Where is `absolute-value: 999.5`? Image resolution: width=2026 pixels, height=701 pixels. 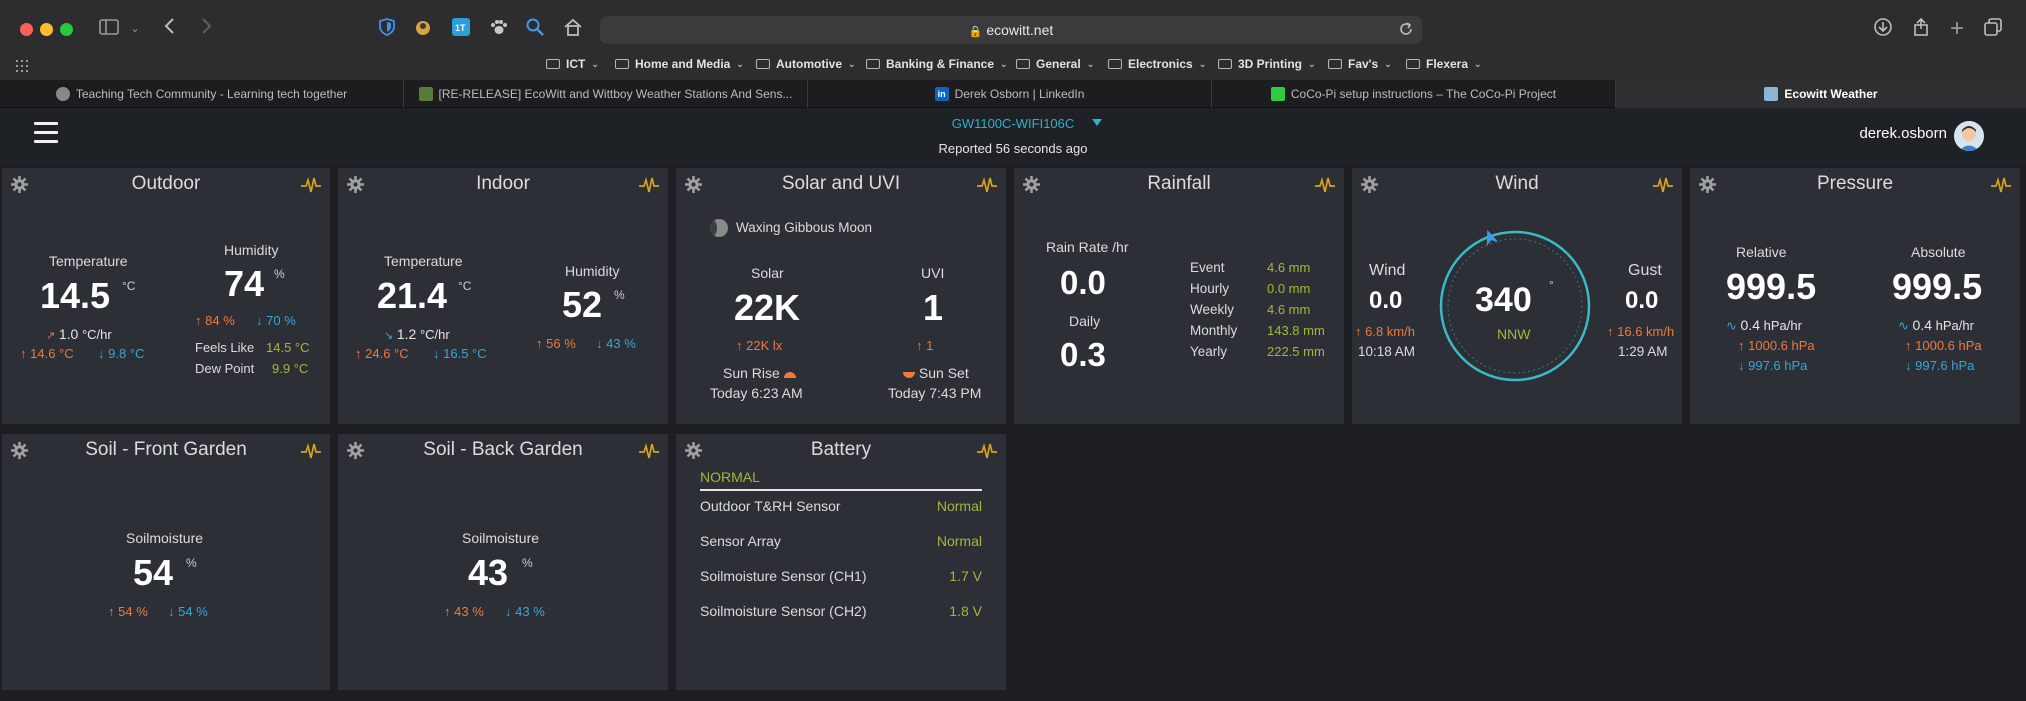 absolute-value: 999.5 is located at coordinates (1937, 286).